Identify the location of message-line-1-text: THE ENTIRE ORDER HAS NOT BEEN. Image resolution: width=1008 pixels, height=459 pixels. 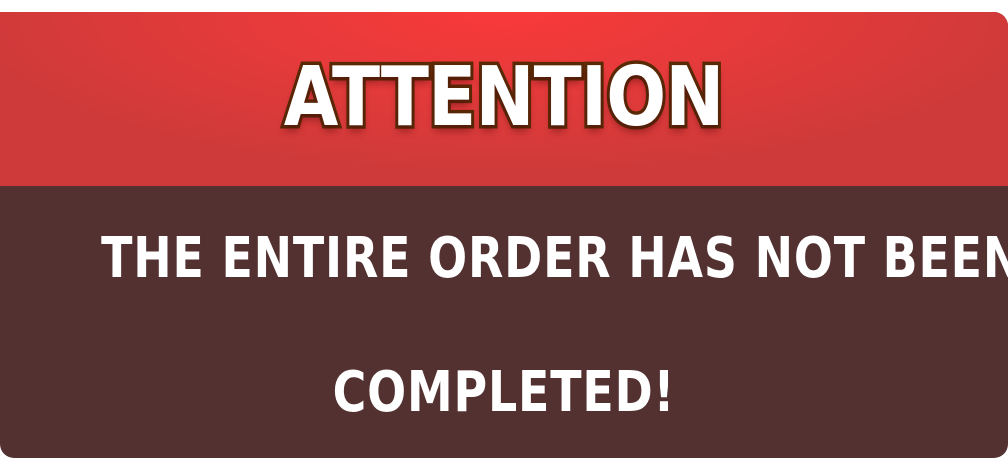
(554, 258).